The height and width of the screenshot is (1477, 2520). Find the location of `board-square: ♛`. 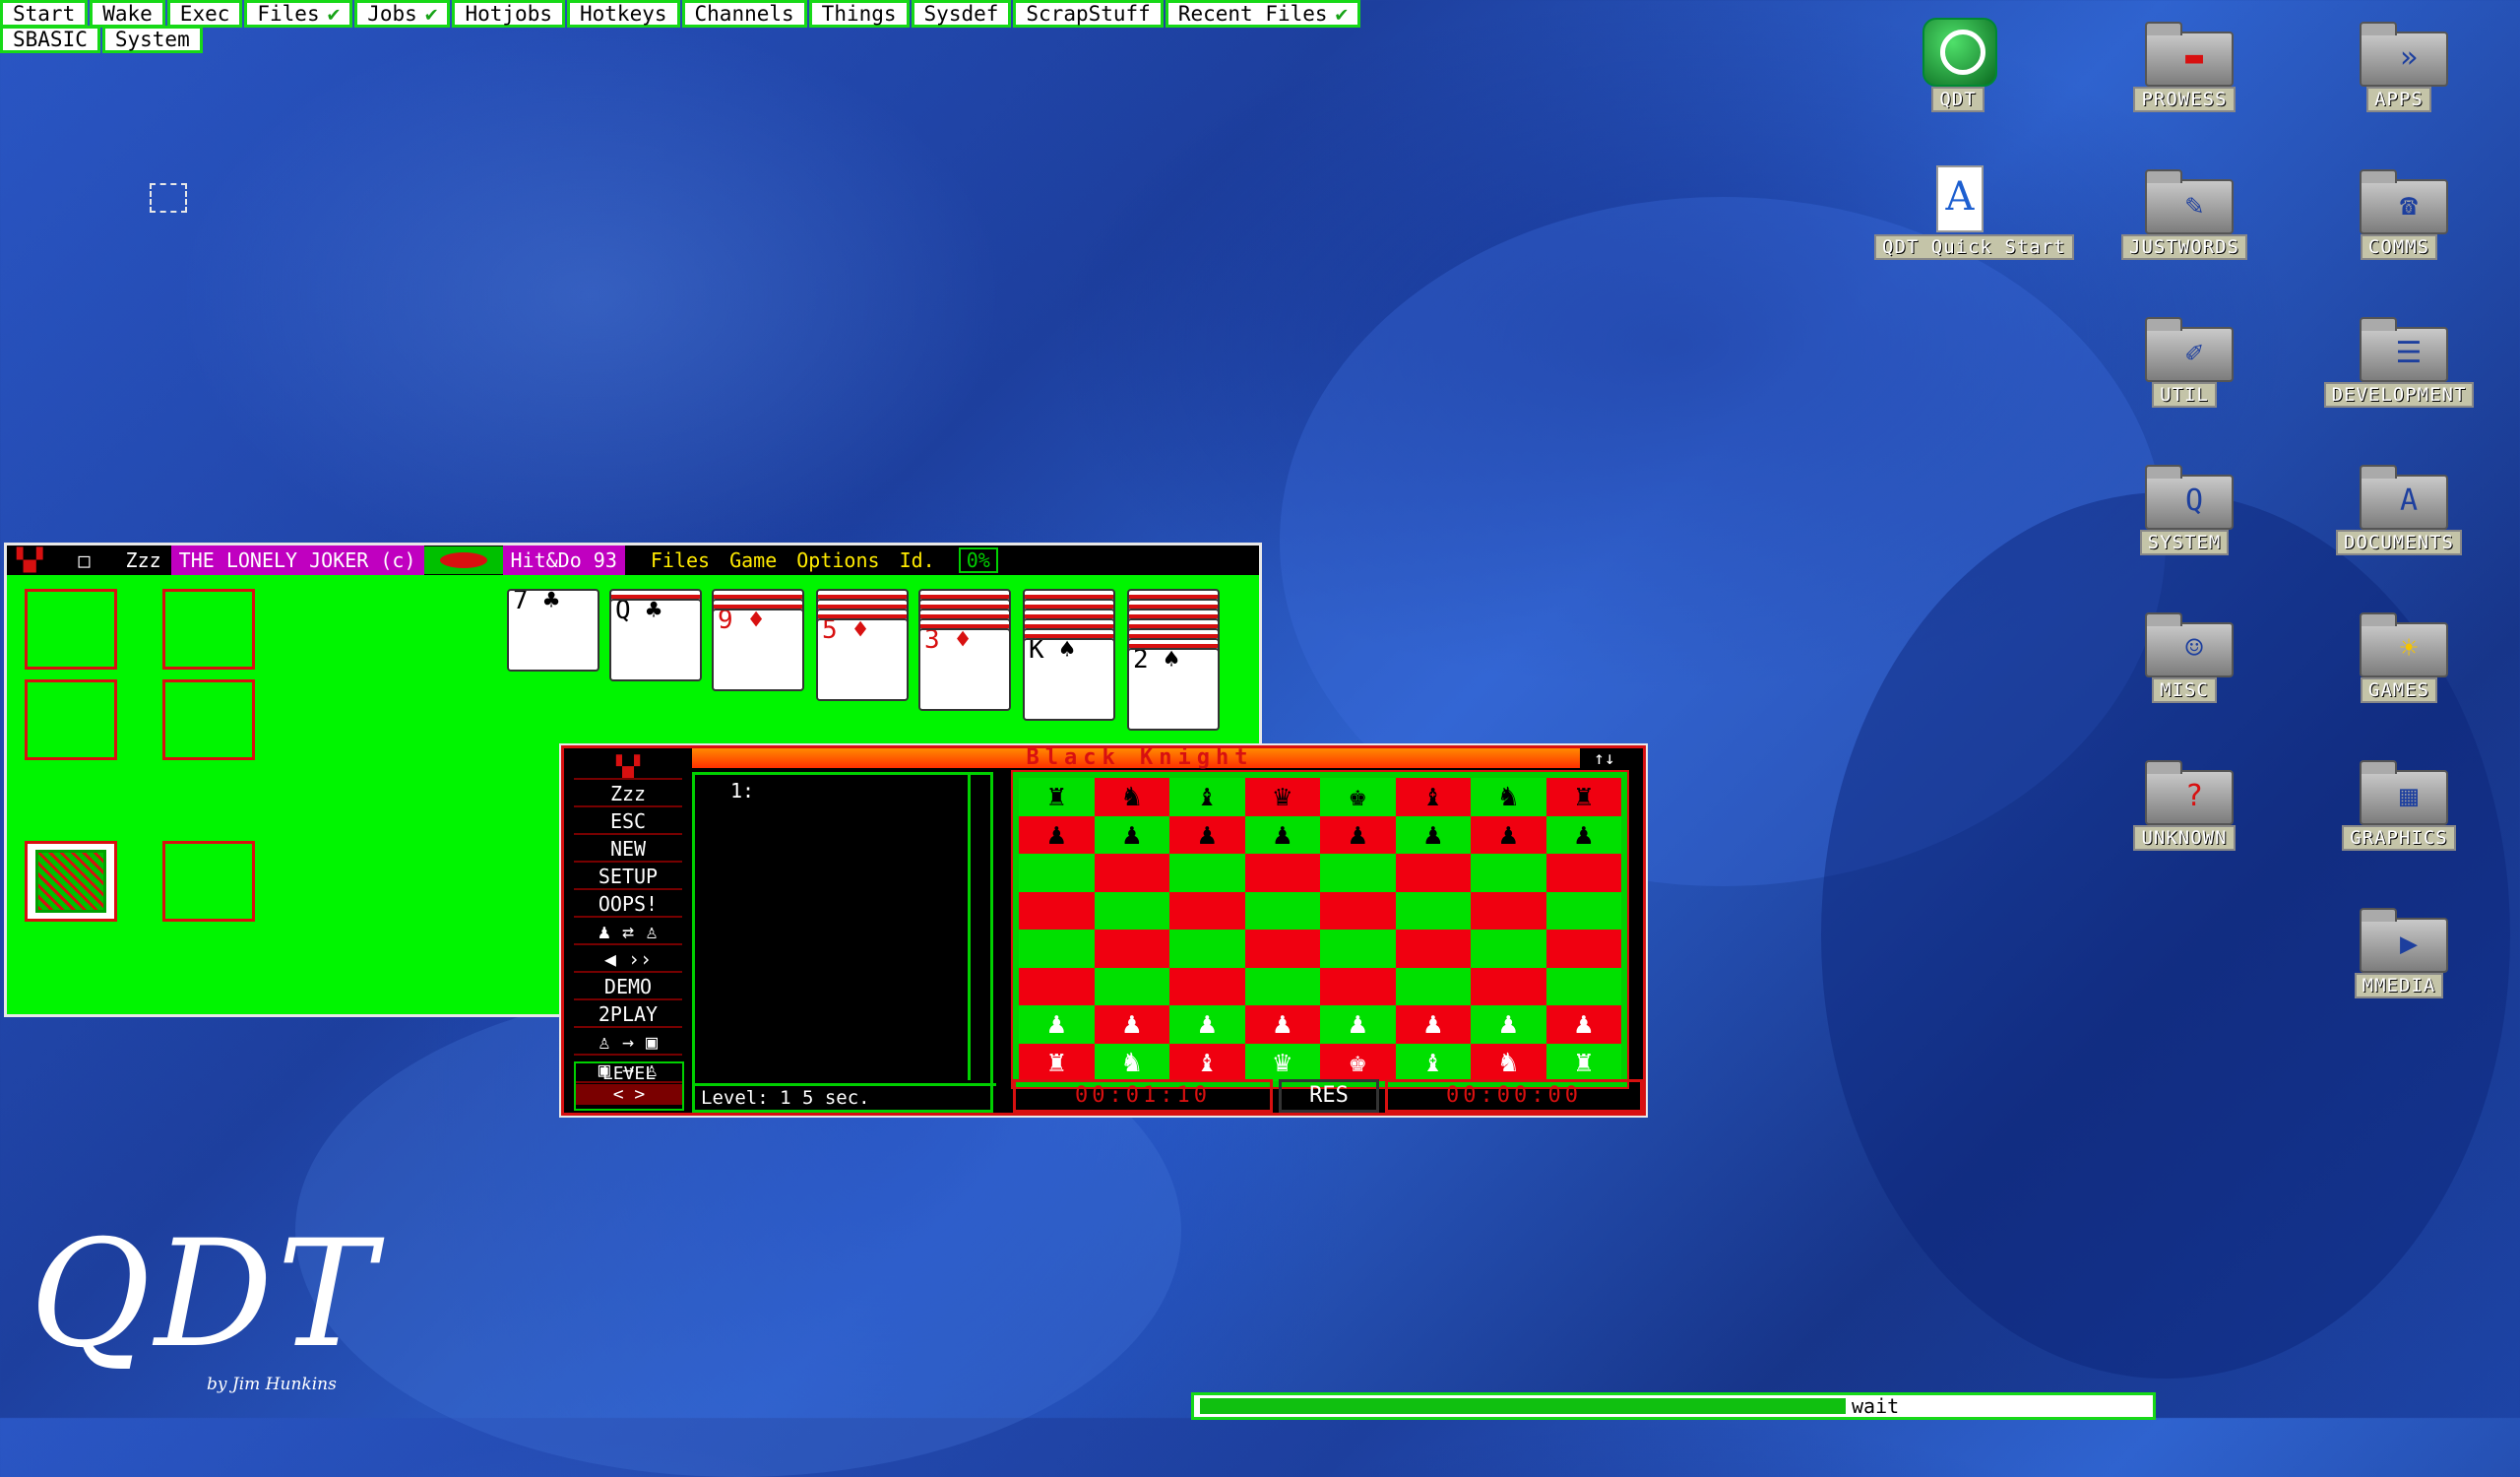

board-square: ♛ is located at coordinates (1282, 797).